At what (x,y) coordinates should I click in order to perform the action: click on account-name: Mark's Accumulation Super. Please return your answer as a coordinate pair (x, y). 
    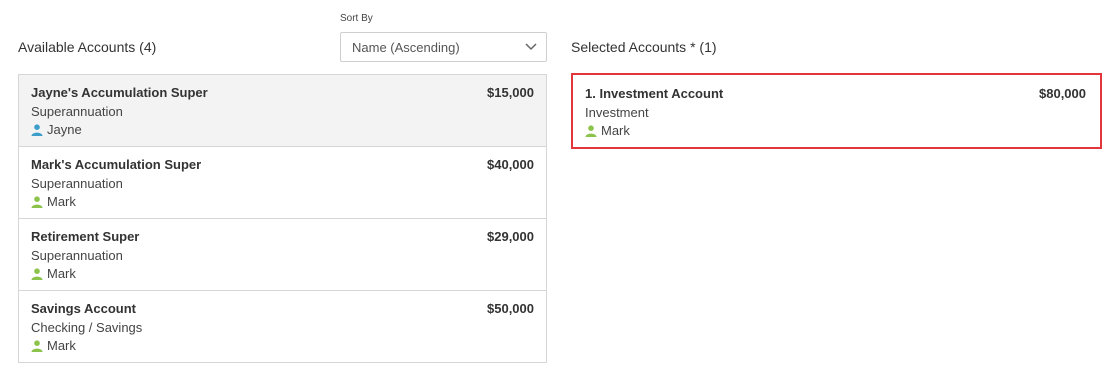
    Looking at the image, I should click on (116, 164).